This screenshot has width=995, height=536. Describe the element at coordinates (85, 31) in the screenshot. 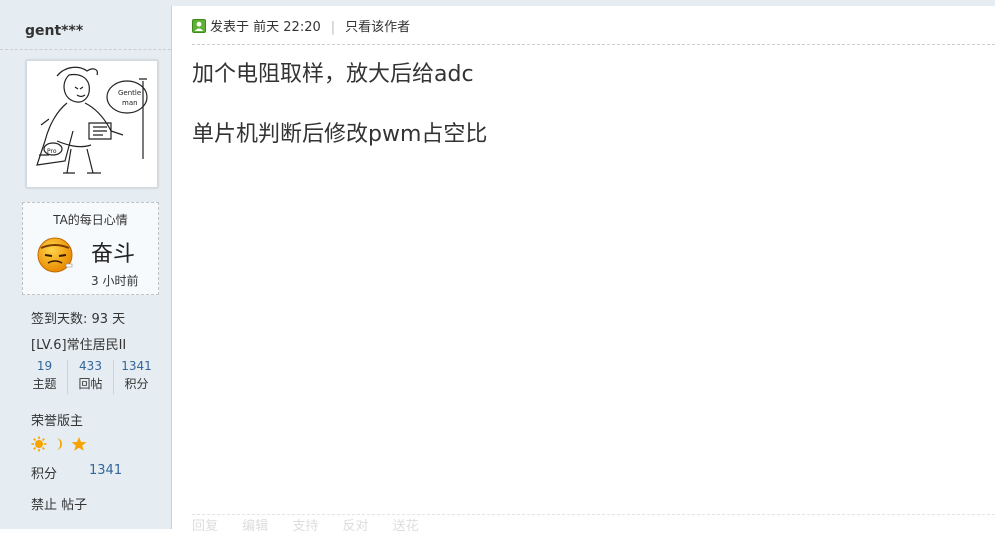

I see `author-username: gent***` at that location.